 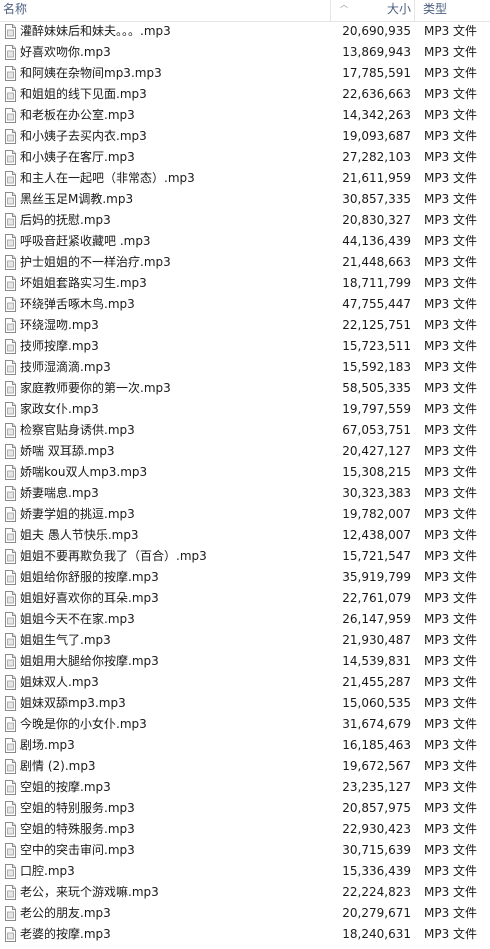 What do you see at coordinates (245, 451) in the screenshot?
I see `file-row: 娇喘 双耳舔.mp3 20,427,127 MP3 文件` at bounding box center [245, 451].